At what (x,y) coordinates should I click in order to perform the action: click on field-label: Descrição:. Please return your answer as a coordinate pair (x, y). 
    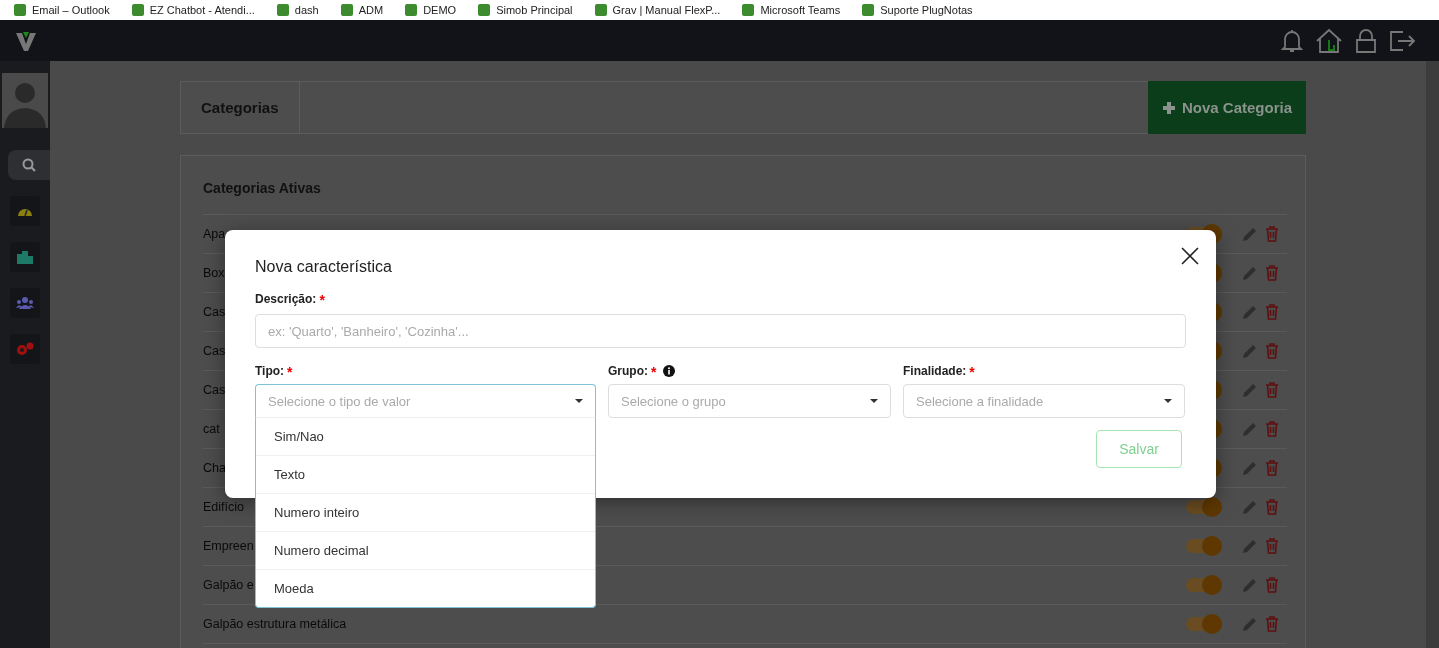
    Looking at the image, I should click on (286, 299).